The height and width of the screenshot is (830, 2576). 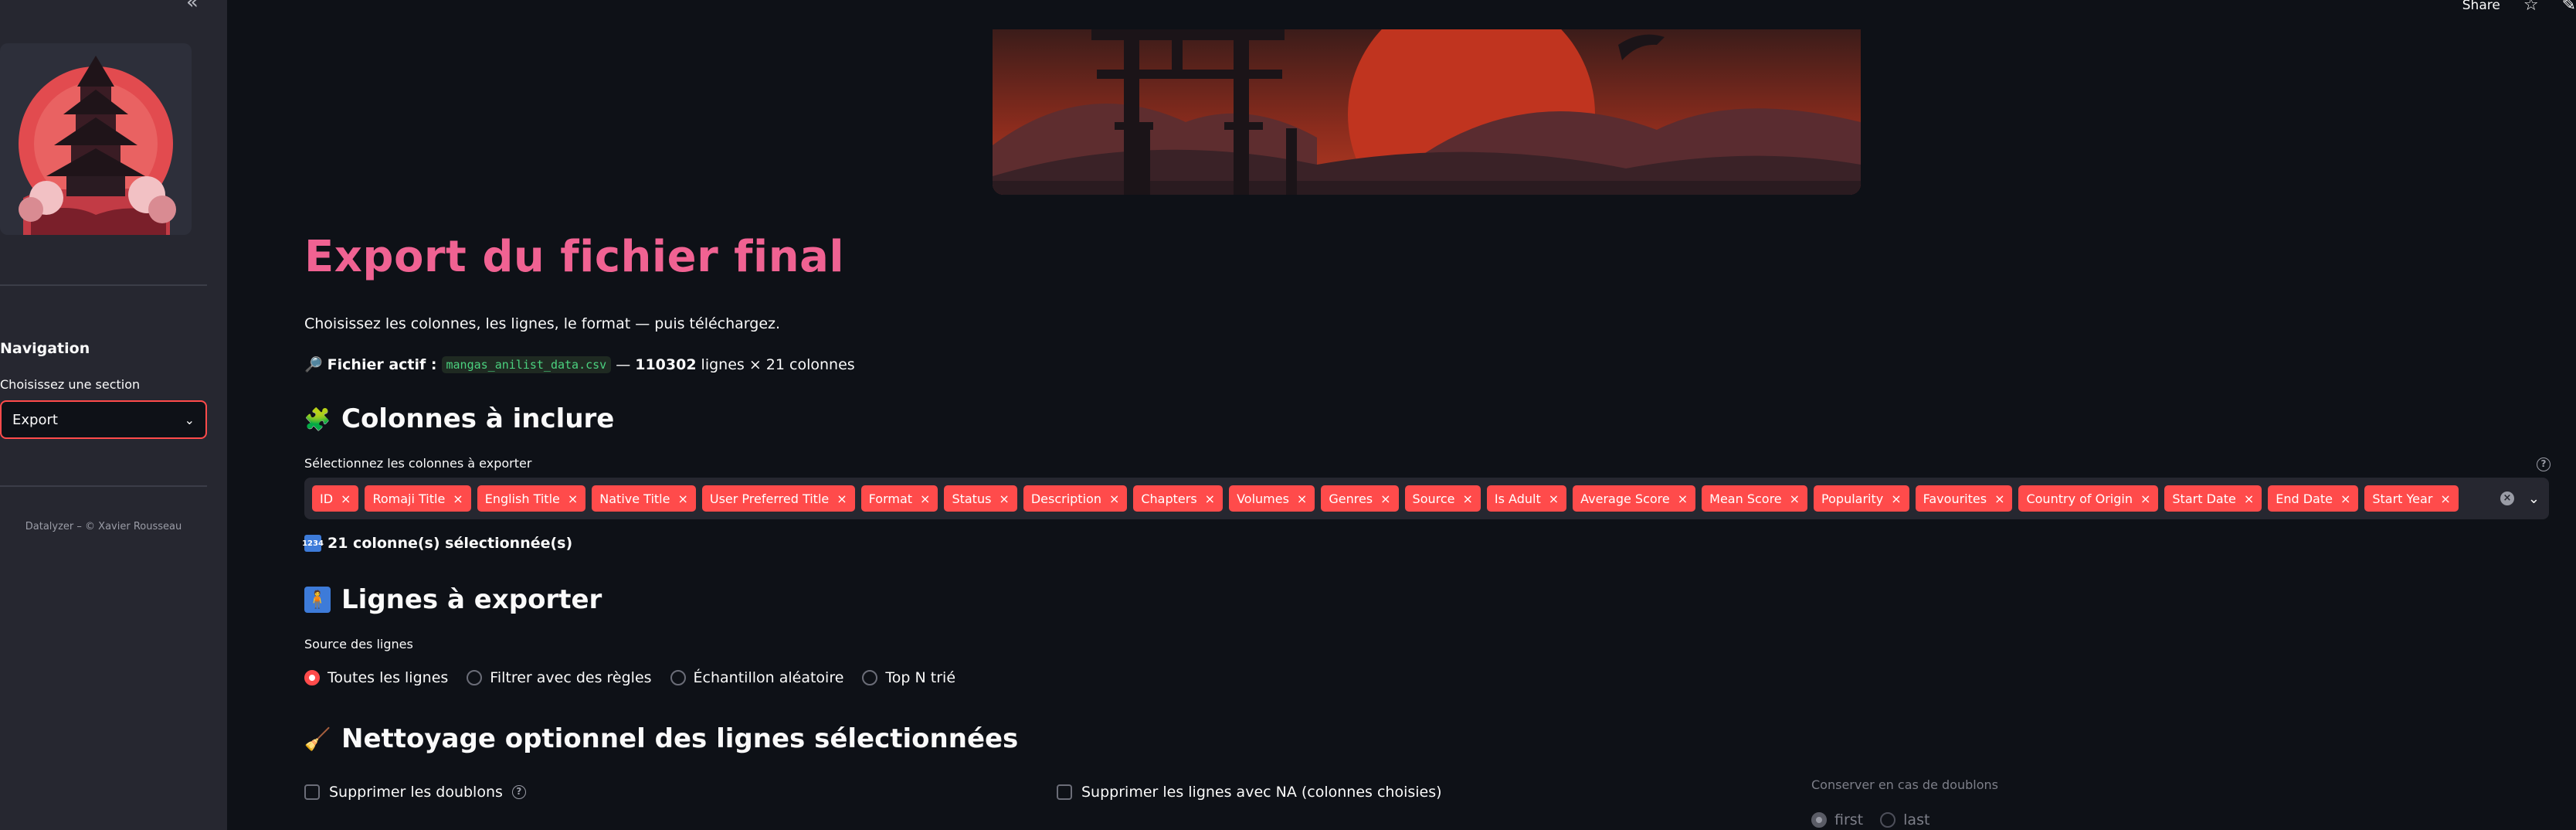 I want to click on rows-count: 110302, so click(x=666, y=364).